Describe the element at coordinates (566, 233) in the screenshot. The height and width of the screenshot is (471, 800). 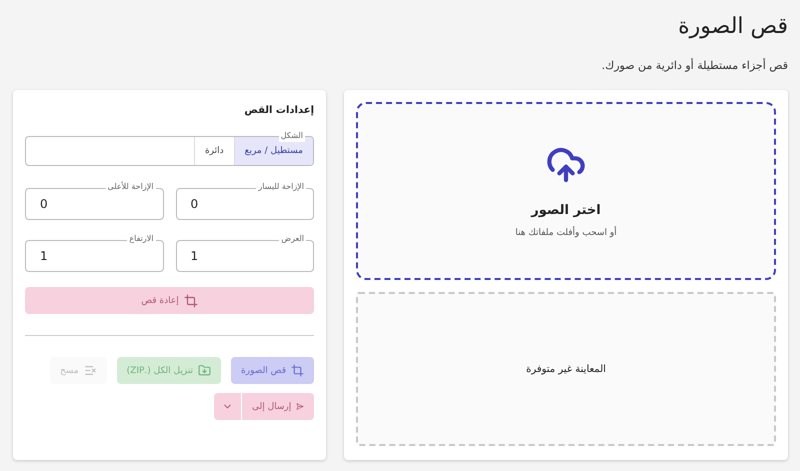
I see `upload-hint: أو اسحب وأفلت ملفاتك هنا` at that location.